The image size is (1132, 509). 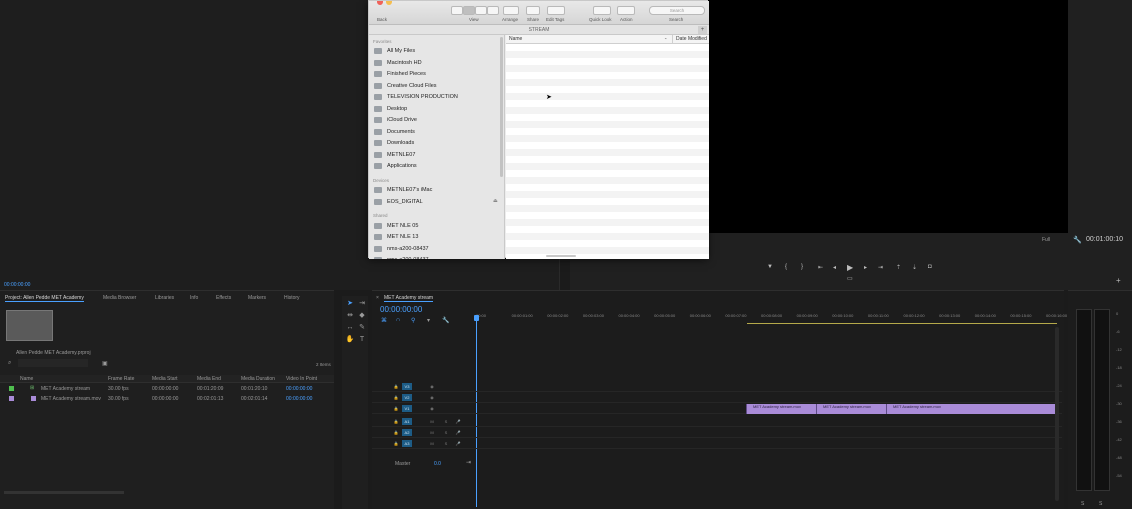 I want to click on name-column-header: Name, so click(x=515, y=39).